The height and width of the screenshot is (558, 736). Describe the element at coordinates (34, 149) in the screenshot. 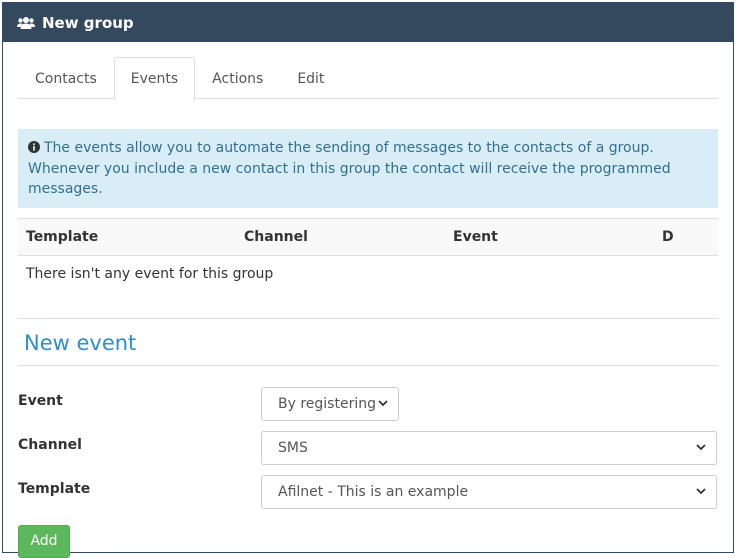

I see `info-circle-icon` at that location.